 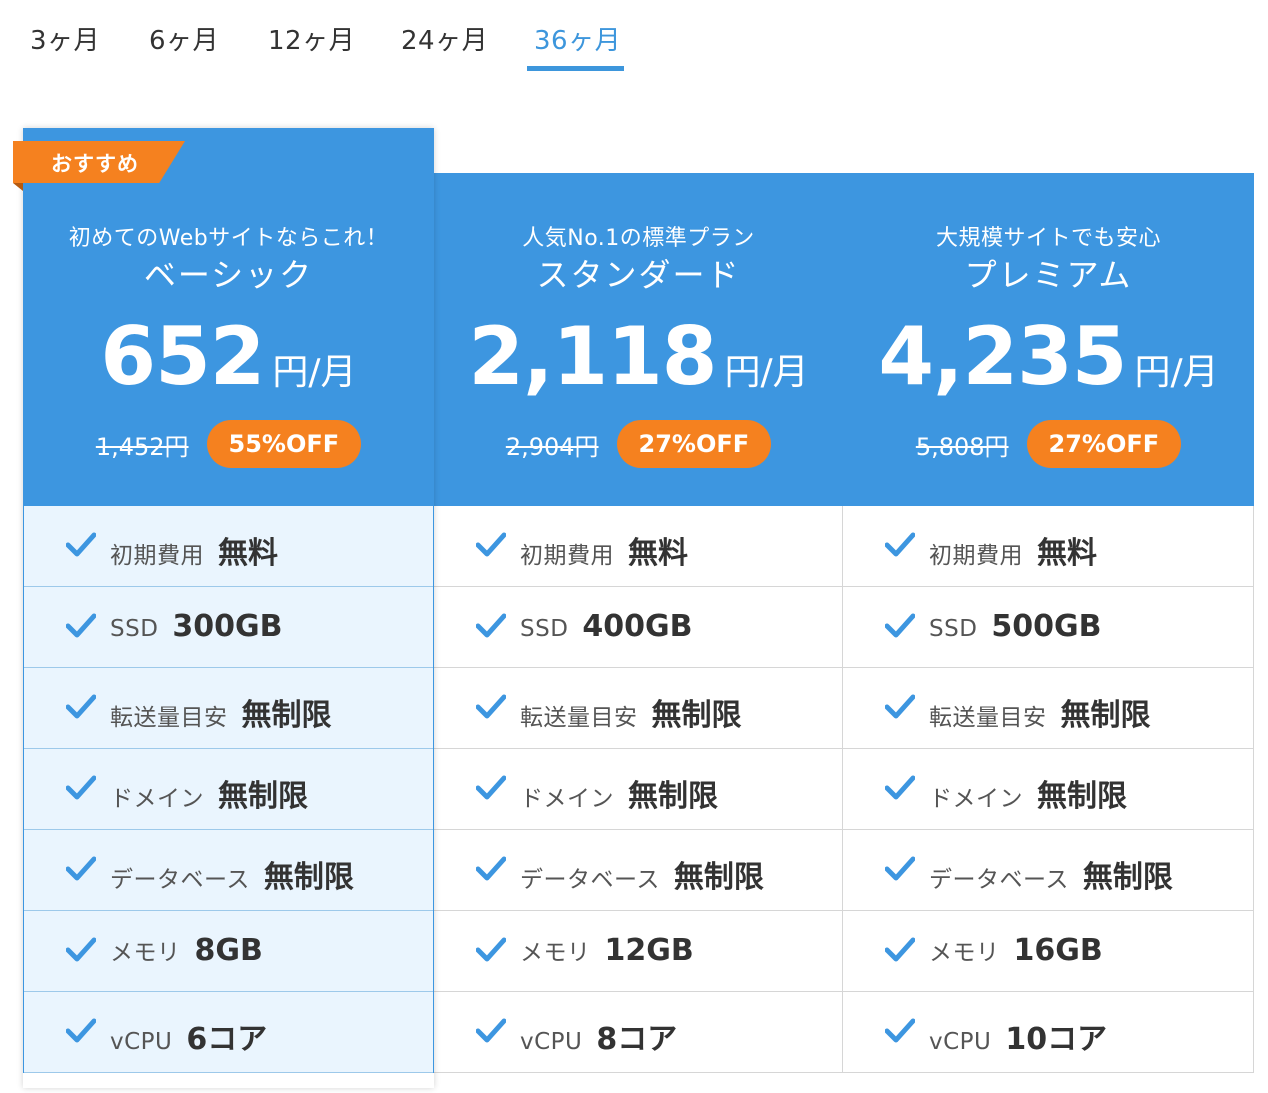 I want to click on recommended-ribbon: おすすめ, so click(x=99, y=166).